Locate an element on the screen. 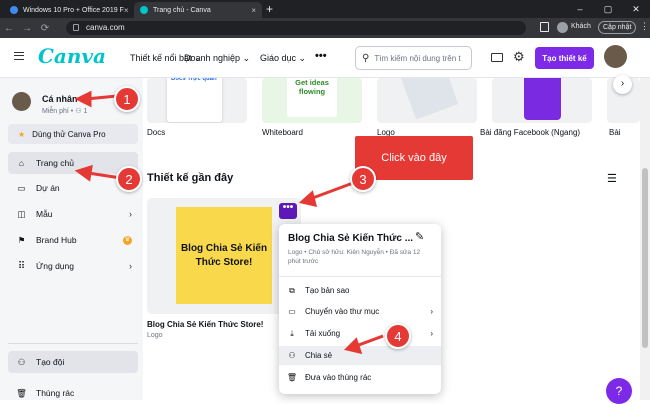 The height and width of the screenshot is (404, 650). step-badge-2: 2 is located at coordinates (129, 179).